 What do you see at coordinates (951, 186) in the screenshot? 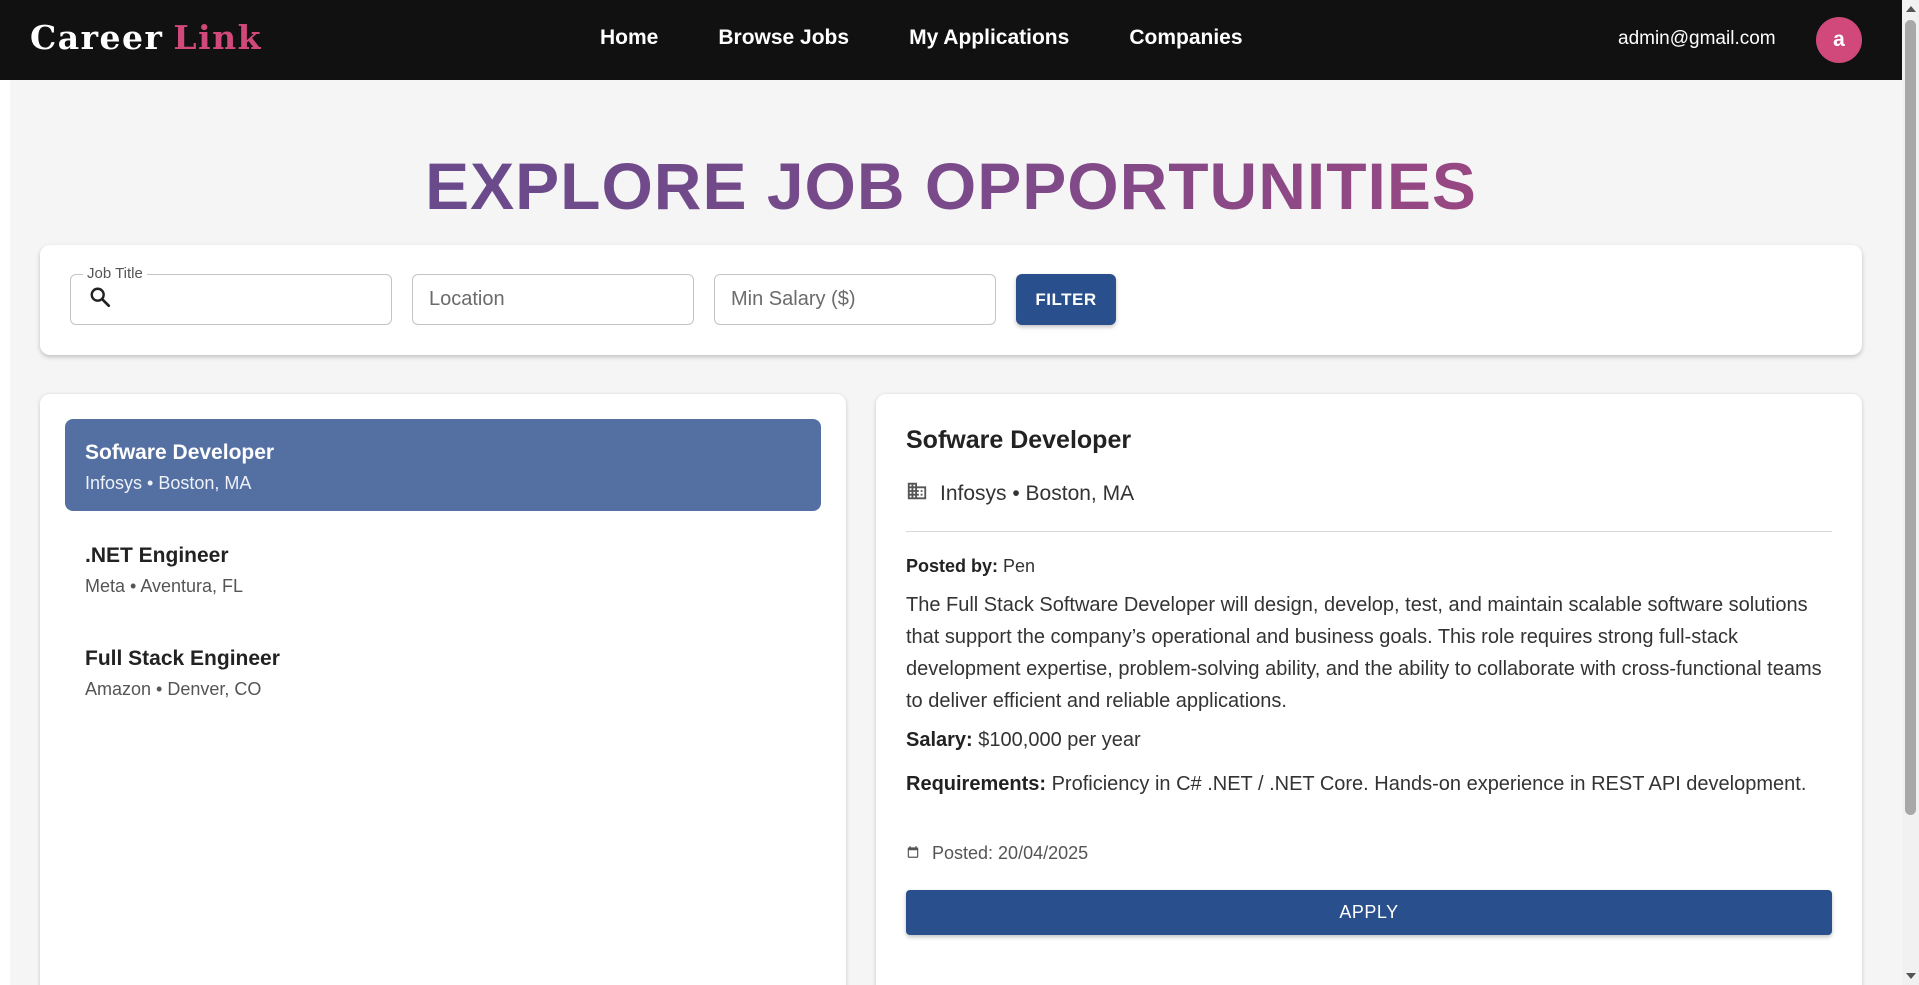
I see `page-title: EXPLORE JOB OPPORTUNITIES` at bounding box center [951, 186].